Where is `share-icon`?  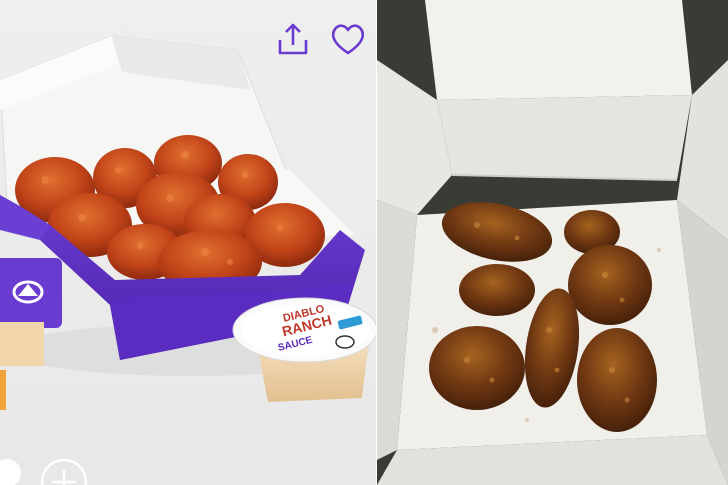
share-icon is located at coordinates (293, 39).